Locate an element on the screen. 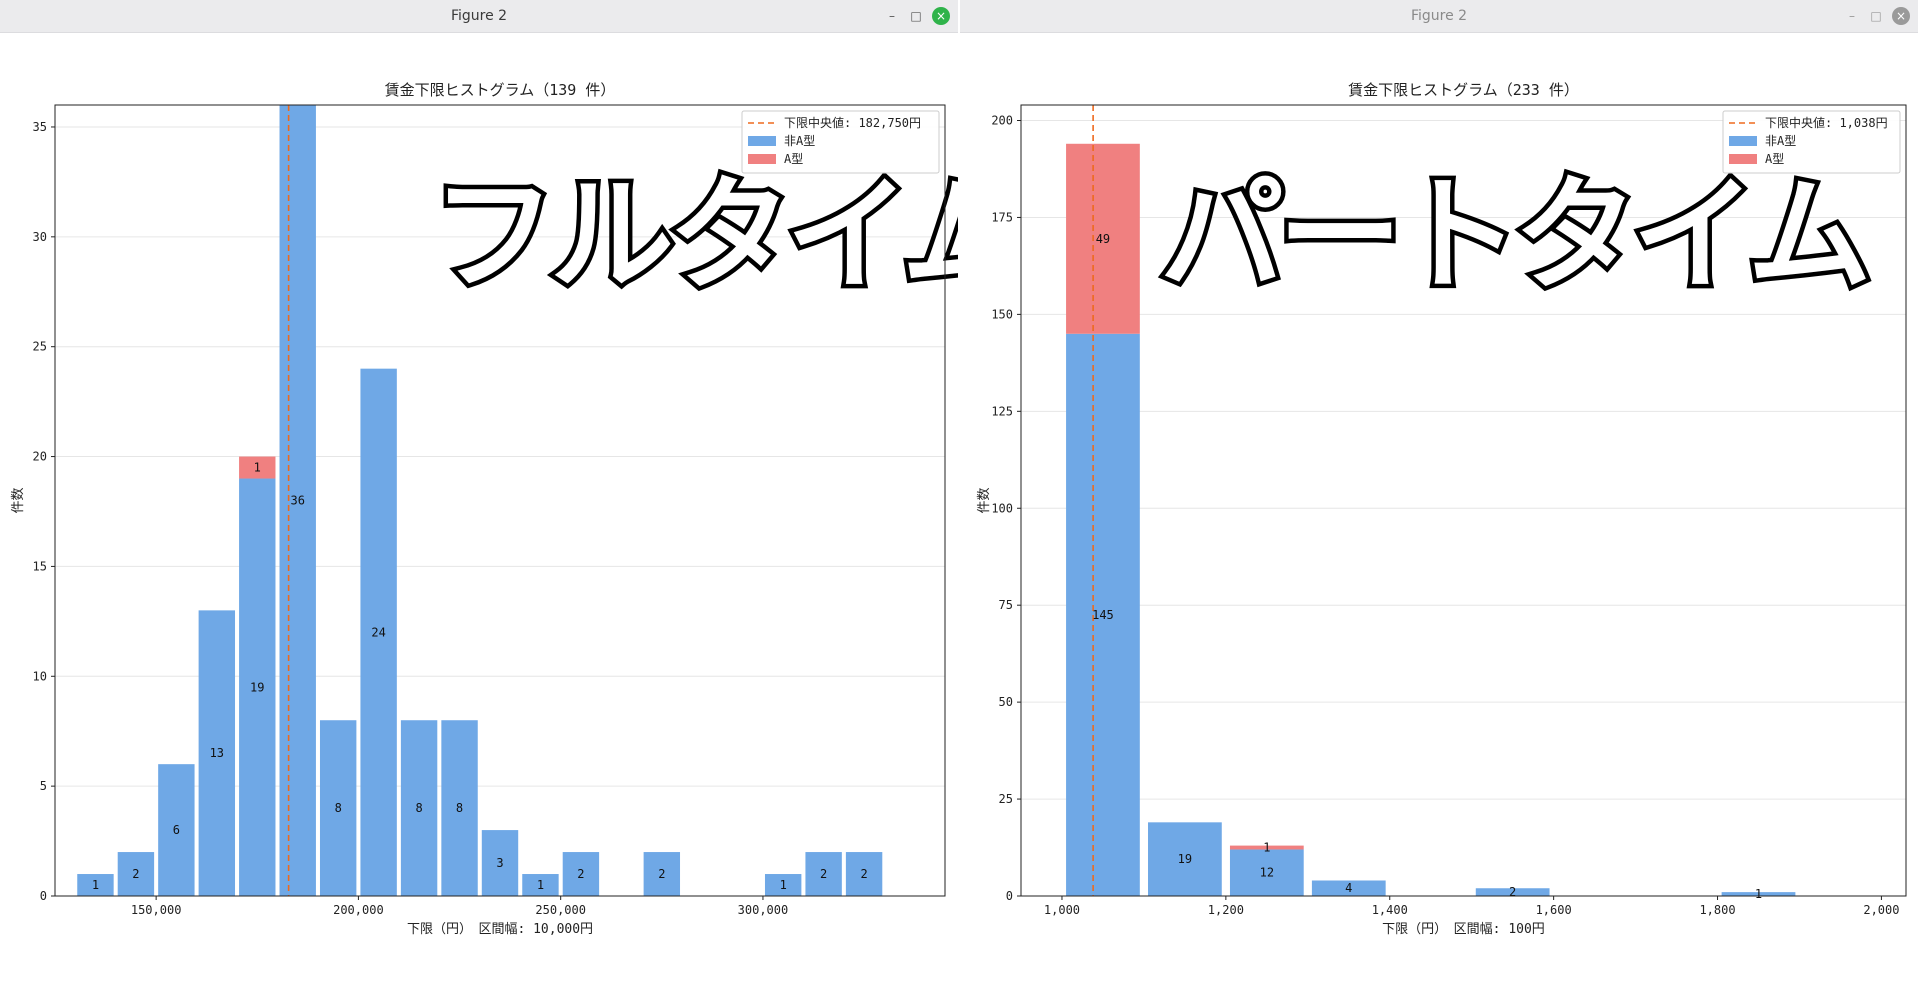 This screenshot has height=1003, width=1918. chart-title: 賃金下限ヒストグラム（139 件） is located at coordinates (500, 90).